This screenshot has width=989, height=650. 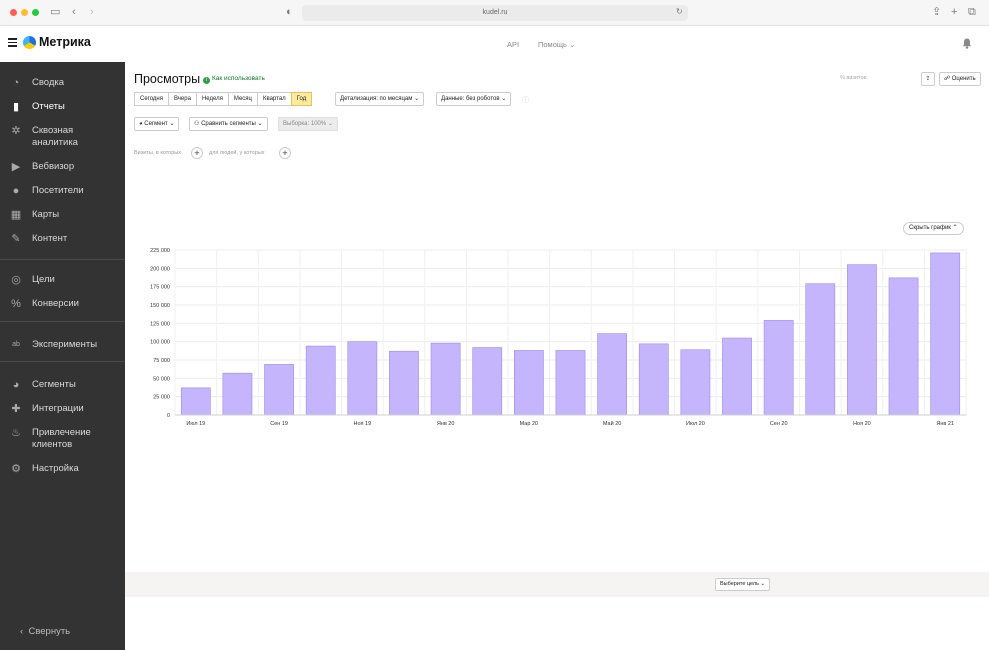 What do you see at coordinates (285, 153) in the screenshot?
I see `add-people-filter-button: +` at bounding box center [285, 153].